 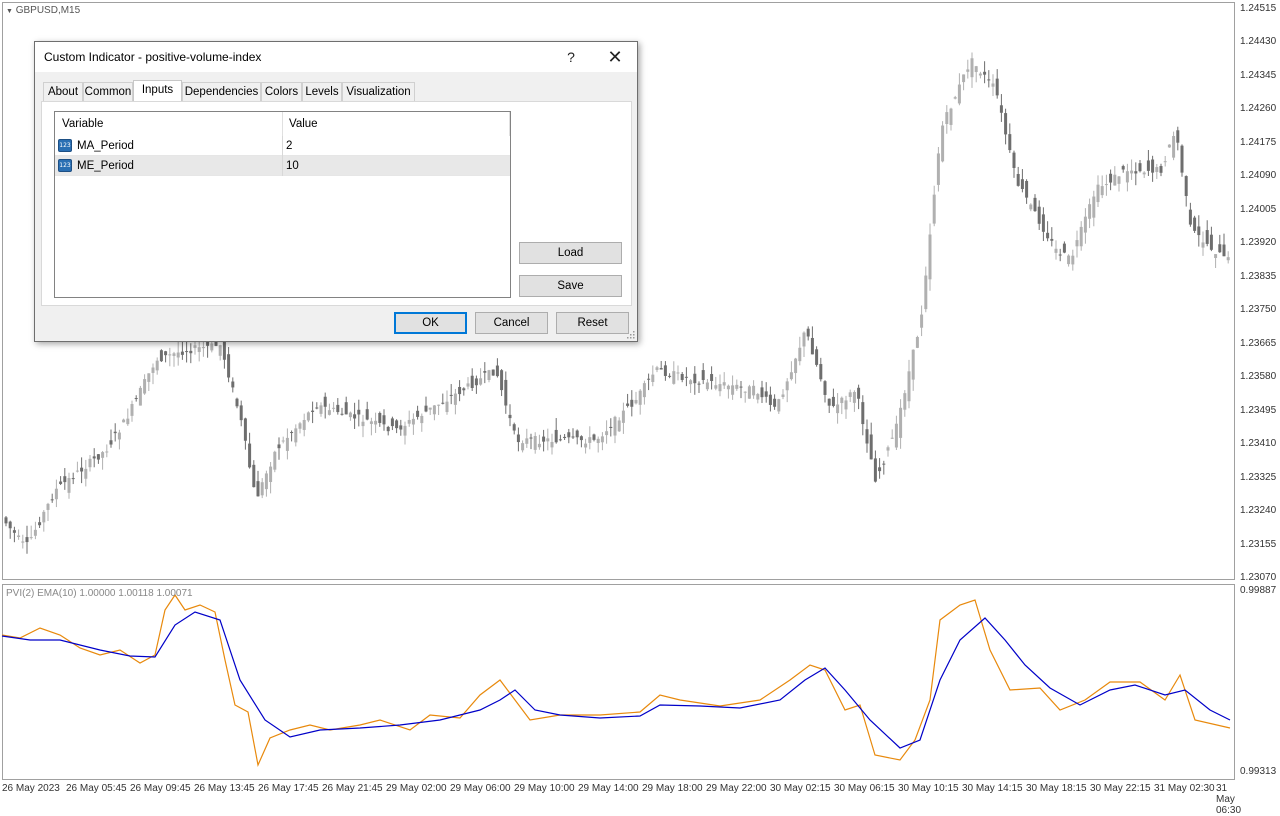 I want to click on dropdown-triangle-icon: ▼, so click(x=9, y=11).